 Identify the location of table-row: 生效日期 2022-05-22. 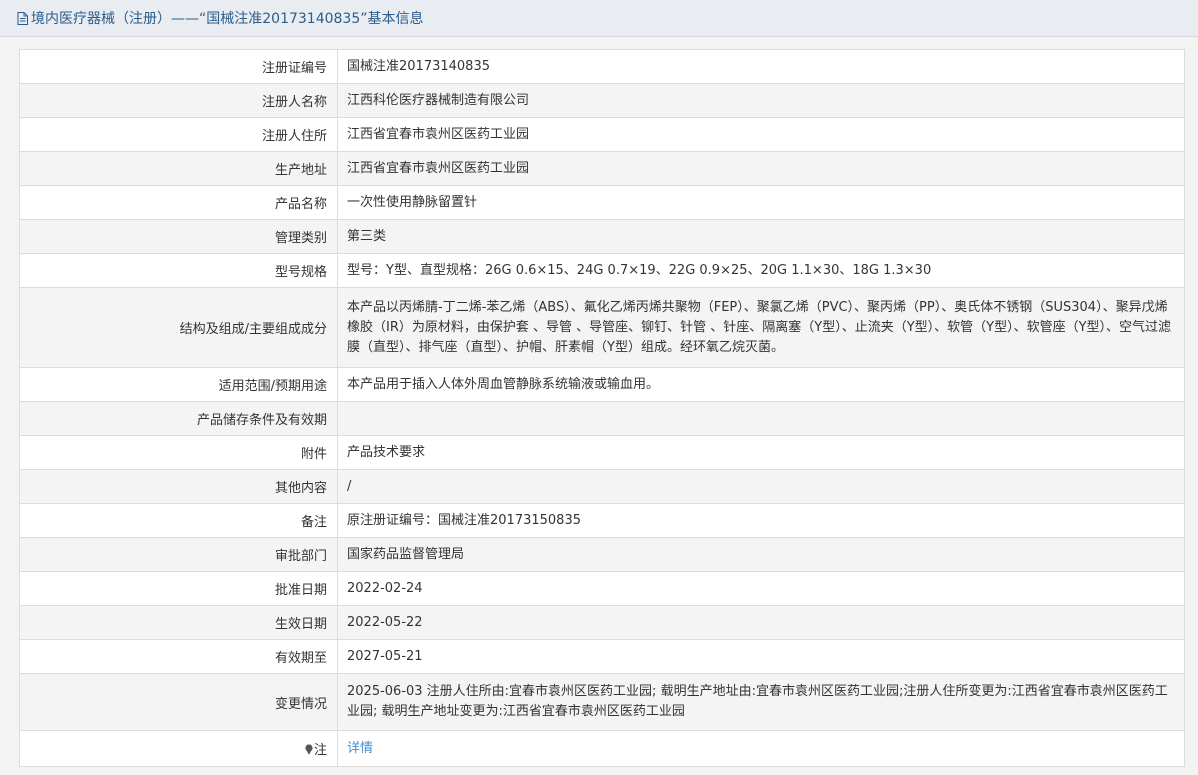
(602, 622).